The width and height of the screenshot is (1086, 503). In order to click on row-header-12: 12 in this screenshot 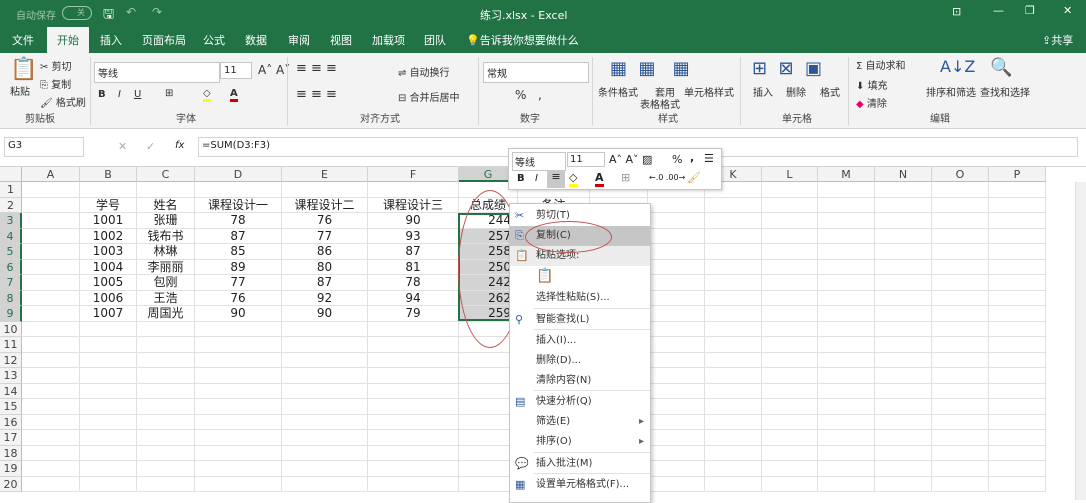, I will do `click(11, 360)`.